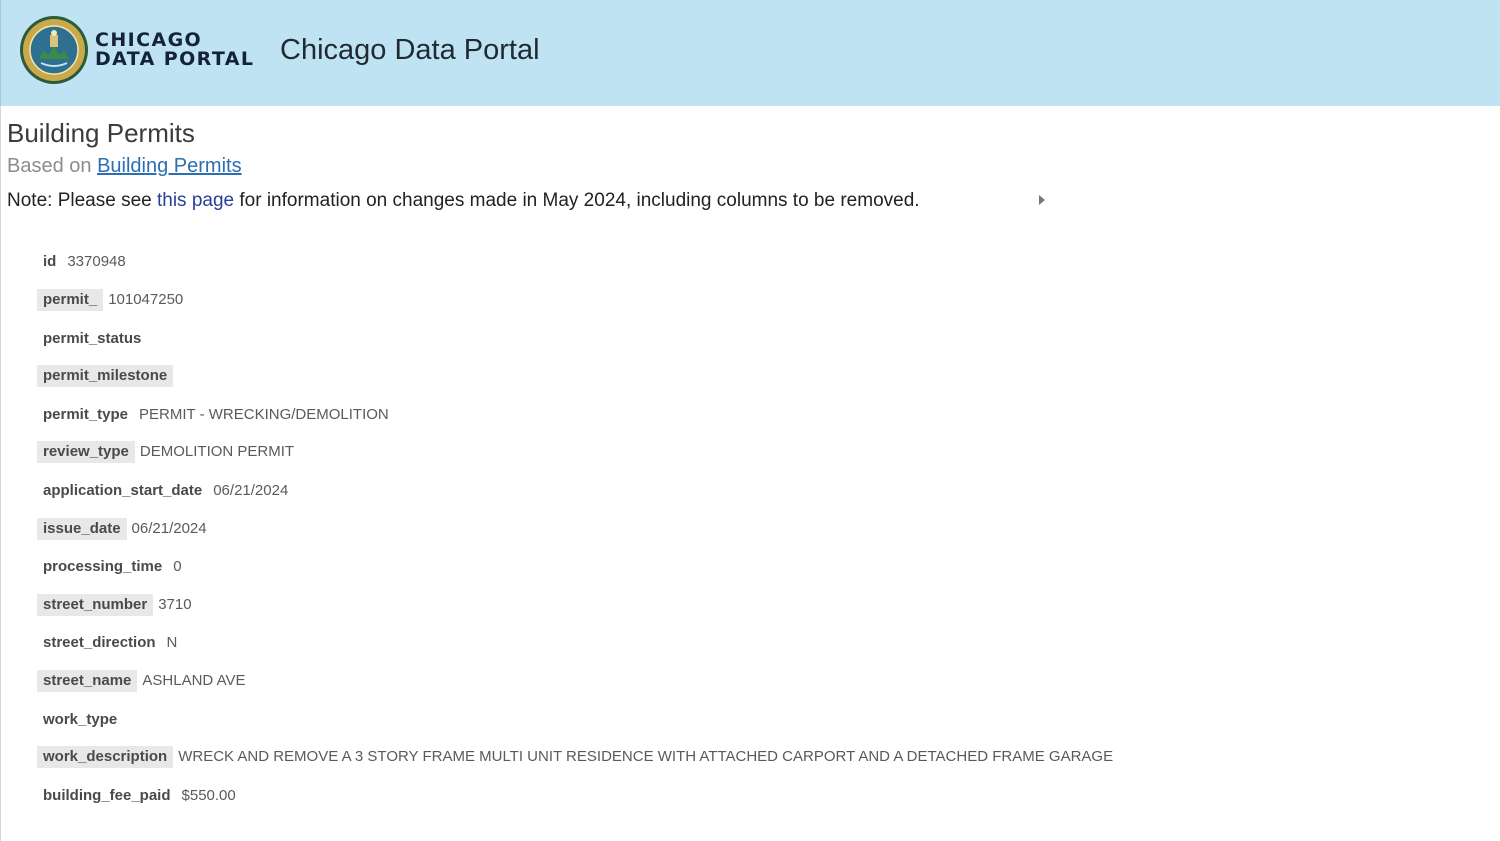 This screenshot has height=841, width=1500. I want to click on field-row-issue-date: issue_date 06/21/2024, so click(122, 529).